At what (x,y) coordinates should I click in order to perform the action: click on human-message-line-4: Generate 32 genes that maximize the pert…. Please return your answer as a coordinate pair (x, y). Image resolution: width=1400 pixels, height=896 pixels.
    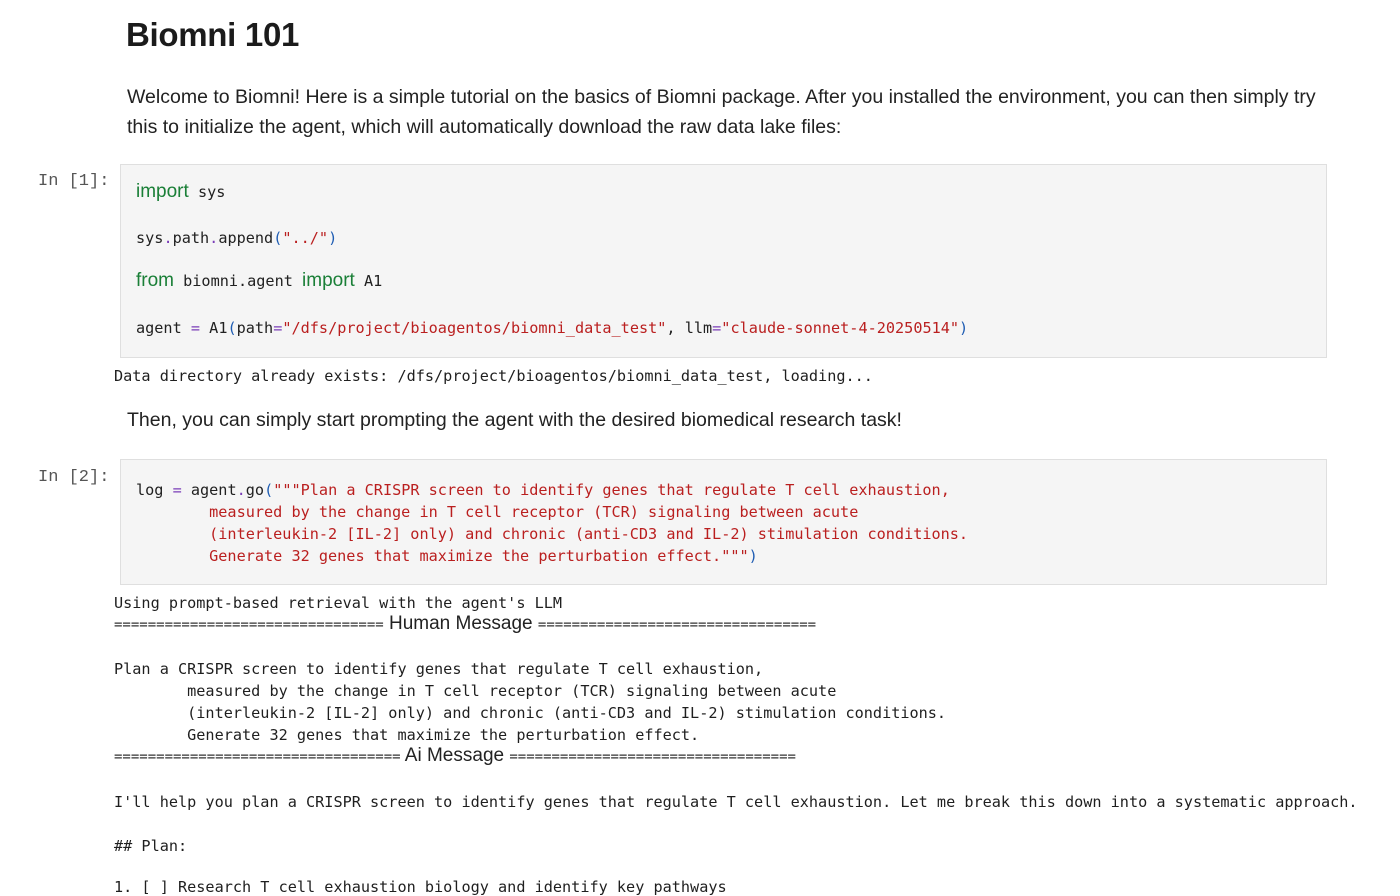
    Looking at the image, I should click on (407, 735).